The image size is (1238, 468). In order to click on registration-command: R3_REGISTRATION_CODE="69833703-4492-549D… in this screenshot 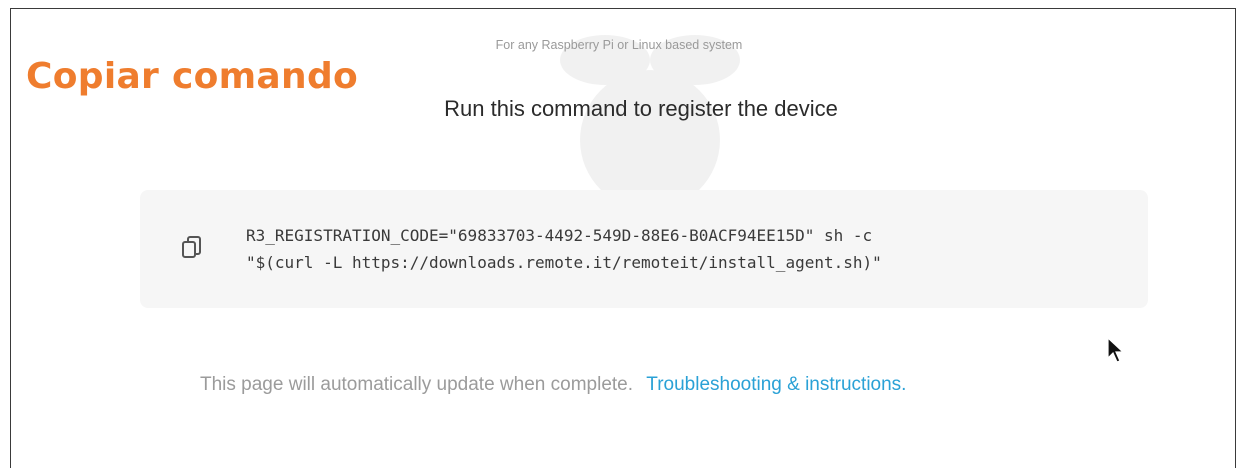, I will do `click(564, 249)`.